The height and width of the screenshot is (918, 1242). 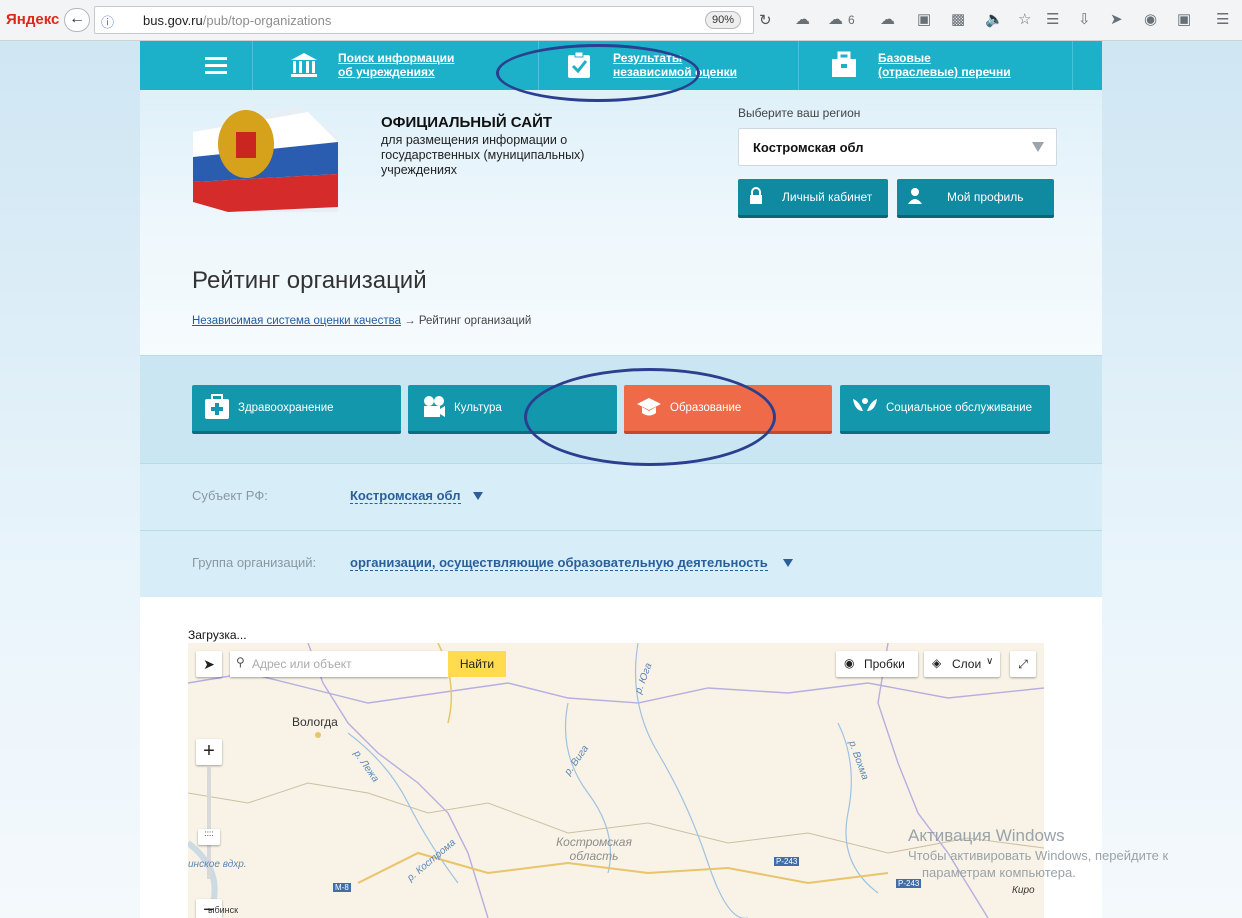 What do you see at coordinates (756, 195) in the screenshot?
I see `lock-icon` at bounding box center [756, 195].